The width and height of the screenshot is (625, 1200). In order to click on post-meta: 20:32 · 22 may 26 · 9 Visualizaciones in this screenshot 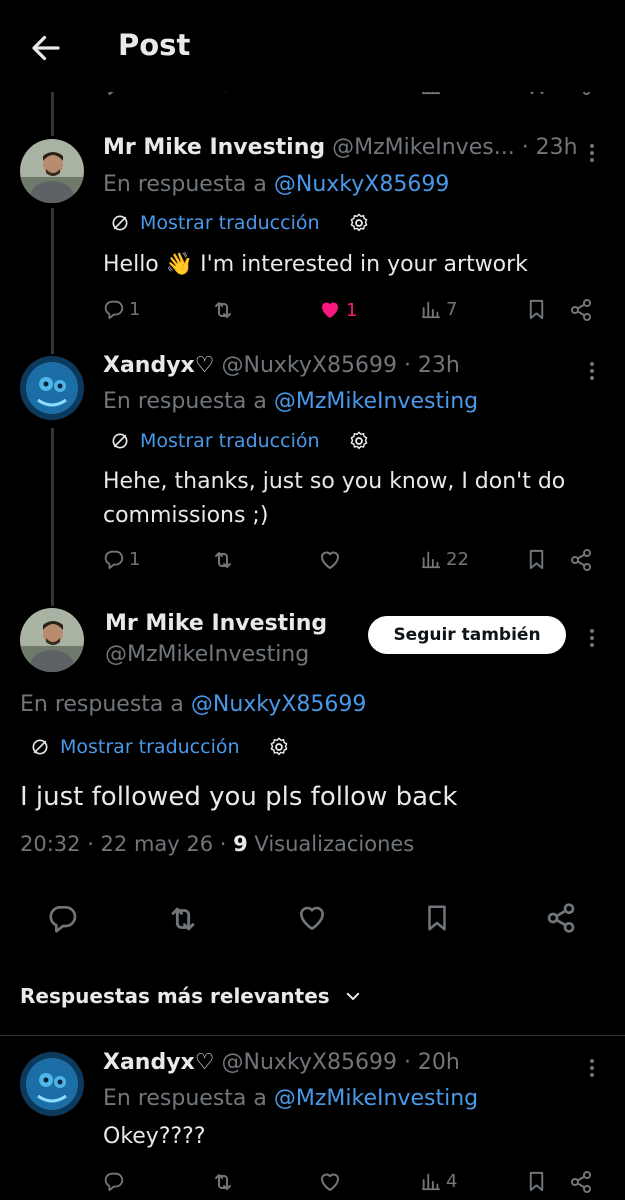, I will do `click(217, 844)`.